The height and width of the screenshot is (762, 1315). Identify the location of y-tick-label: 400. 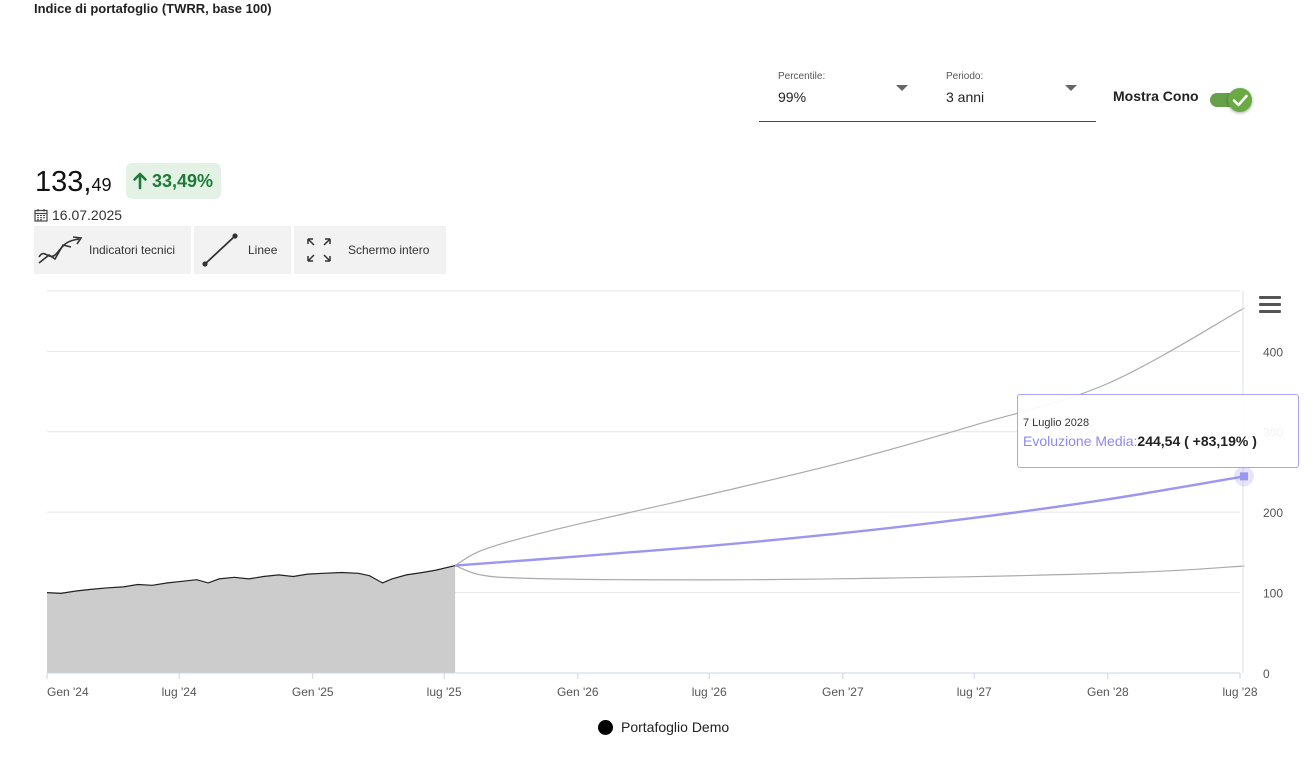
(1273, 352).